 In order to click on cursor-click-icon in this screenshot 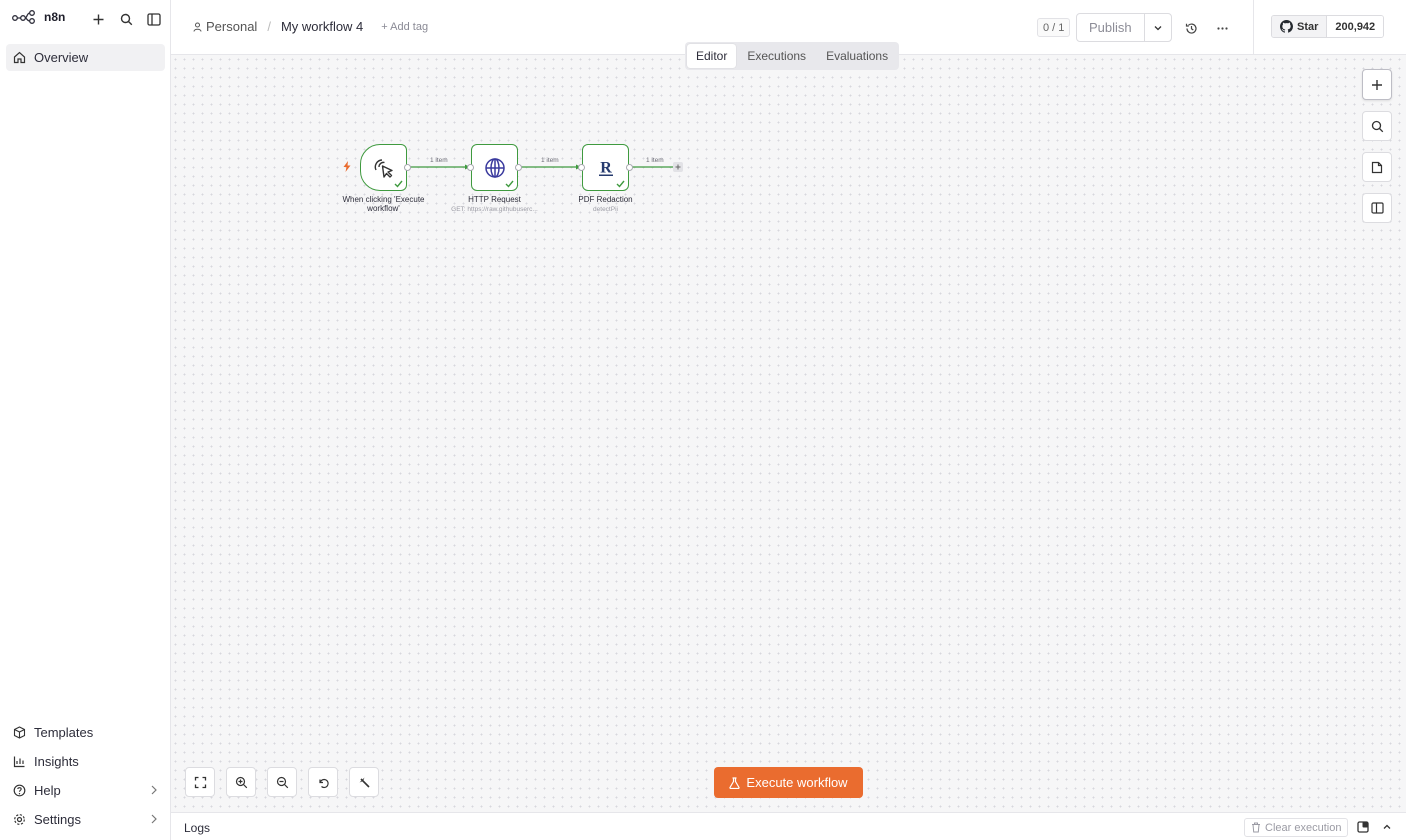, I will do `click(383, 168)`.